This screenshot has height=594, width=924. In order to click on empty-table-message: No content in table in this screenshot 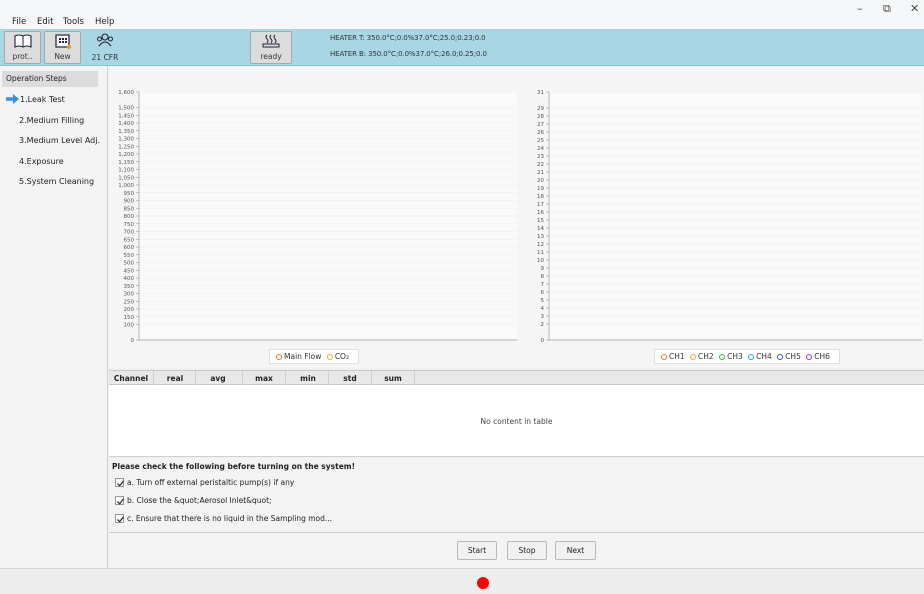, I will do `click(516, 421)`.